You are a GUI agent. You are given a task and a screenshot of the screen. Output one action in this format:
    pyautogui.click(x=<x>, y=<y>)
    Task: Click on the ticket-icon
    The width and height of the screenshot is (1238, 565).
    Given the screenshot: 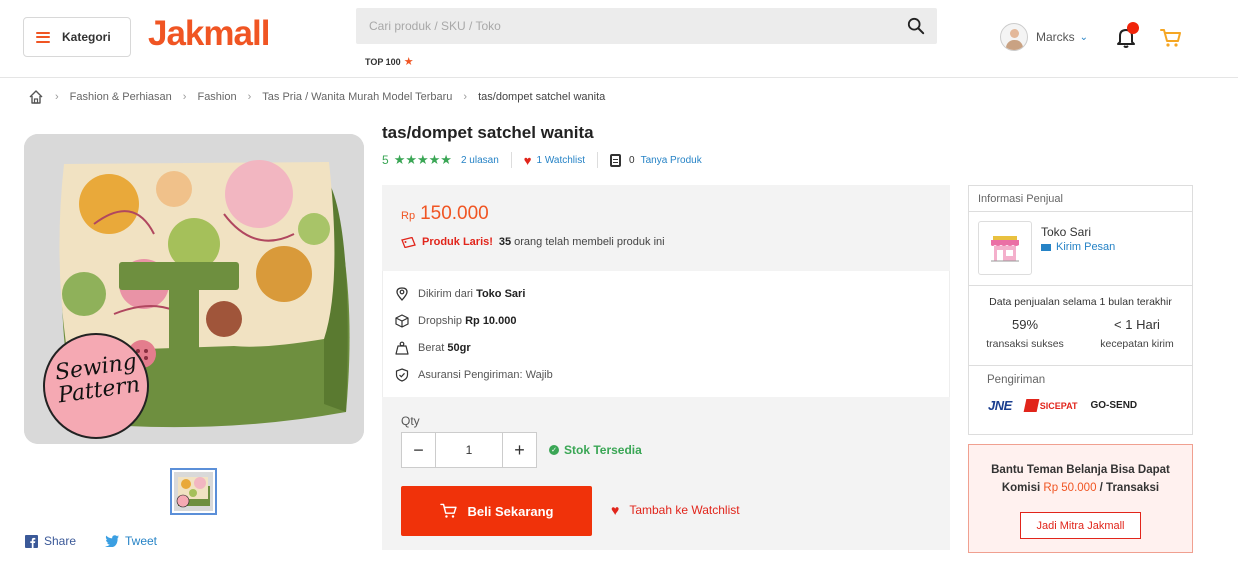 What is the action you would take?
    pyautogui.click(x=408, y=242)
    